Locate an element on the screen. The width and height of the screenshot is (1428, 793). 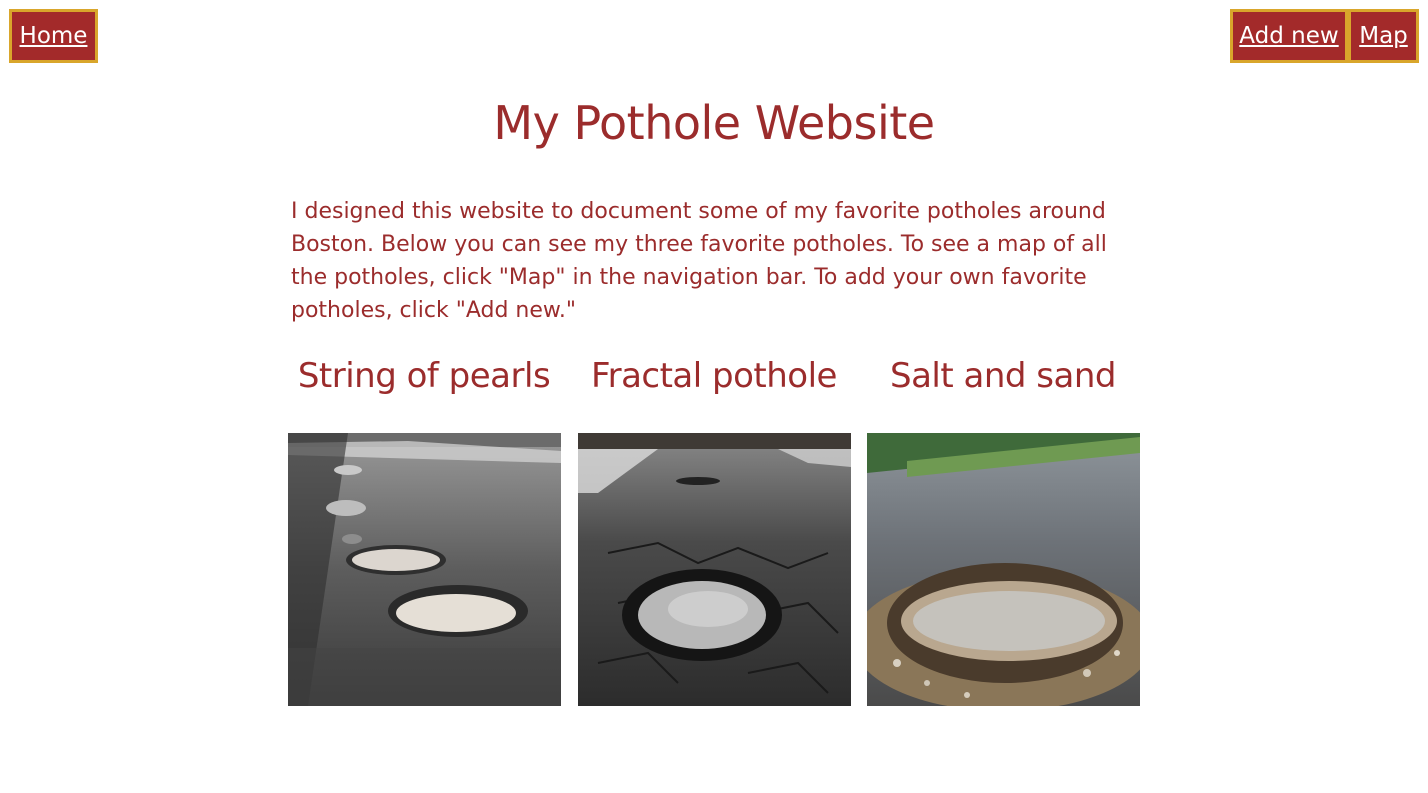
map-nav-label: Map is located at coordinates (1383, 36).